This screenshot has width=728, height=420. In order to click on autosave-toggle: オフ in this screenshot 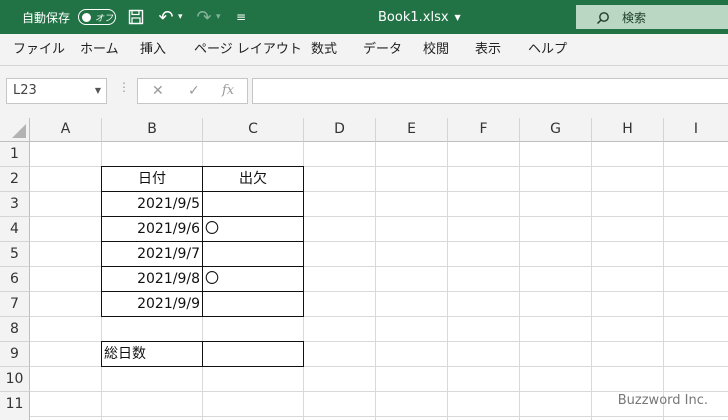, I will do `click(97, 17)`.